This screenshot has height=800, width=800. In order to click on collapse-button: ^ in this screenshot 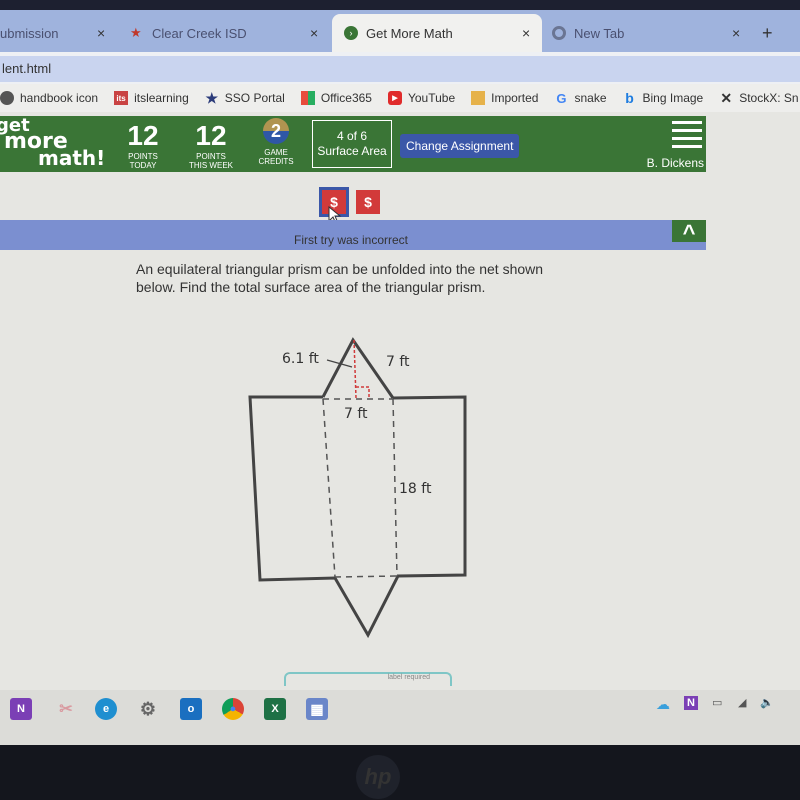, I will do `click(689, 232)`.